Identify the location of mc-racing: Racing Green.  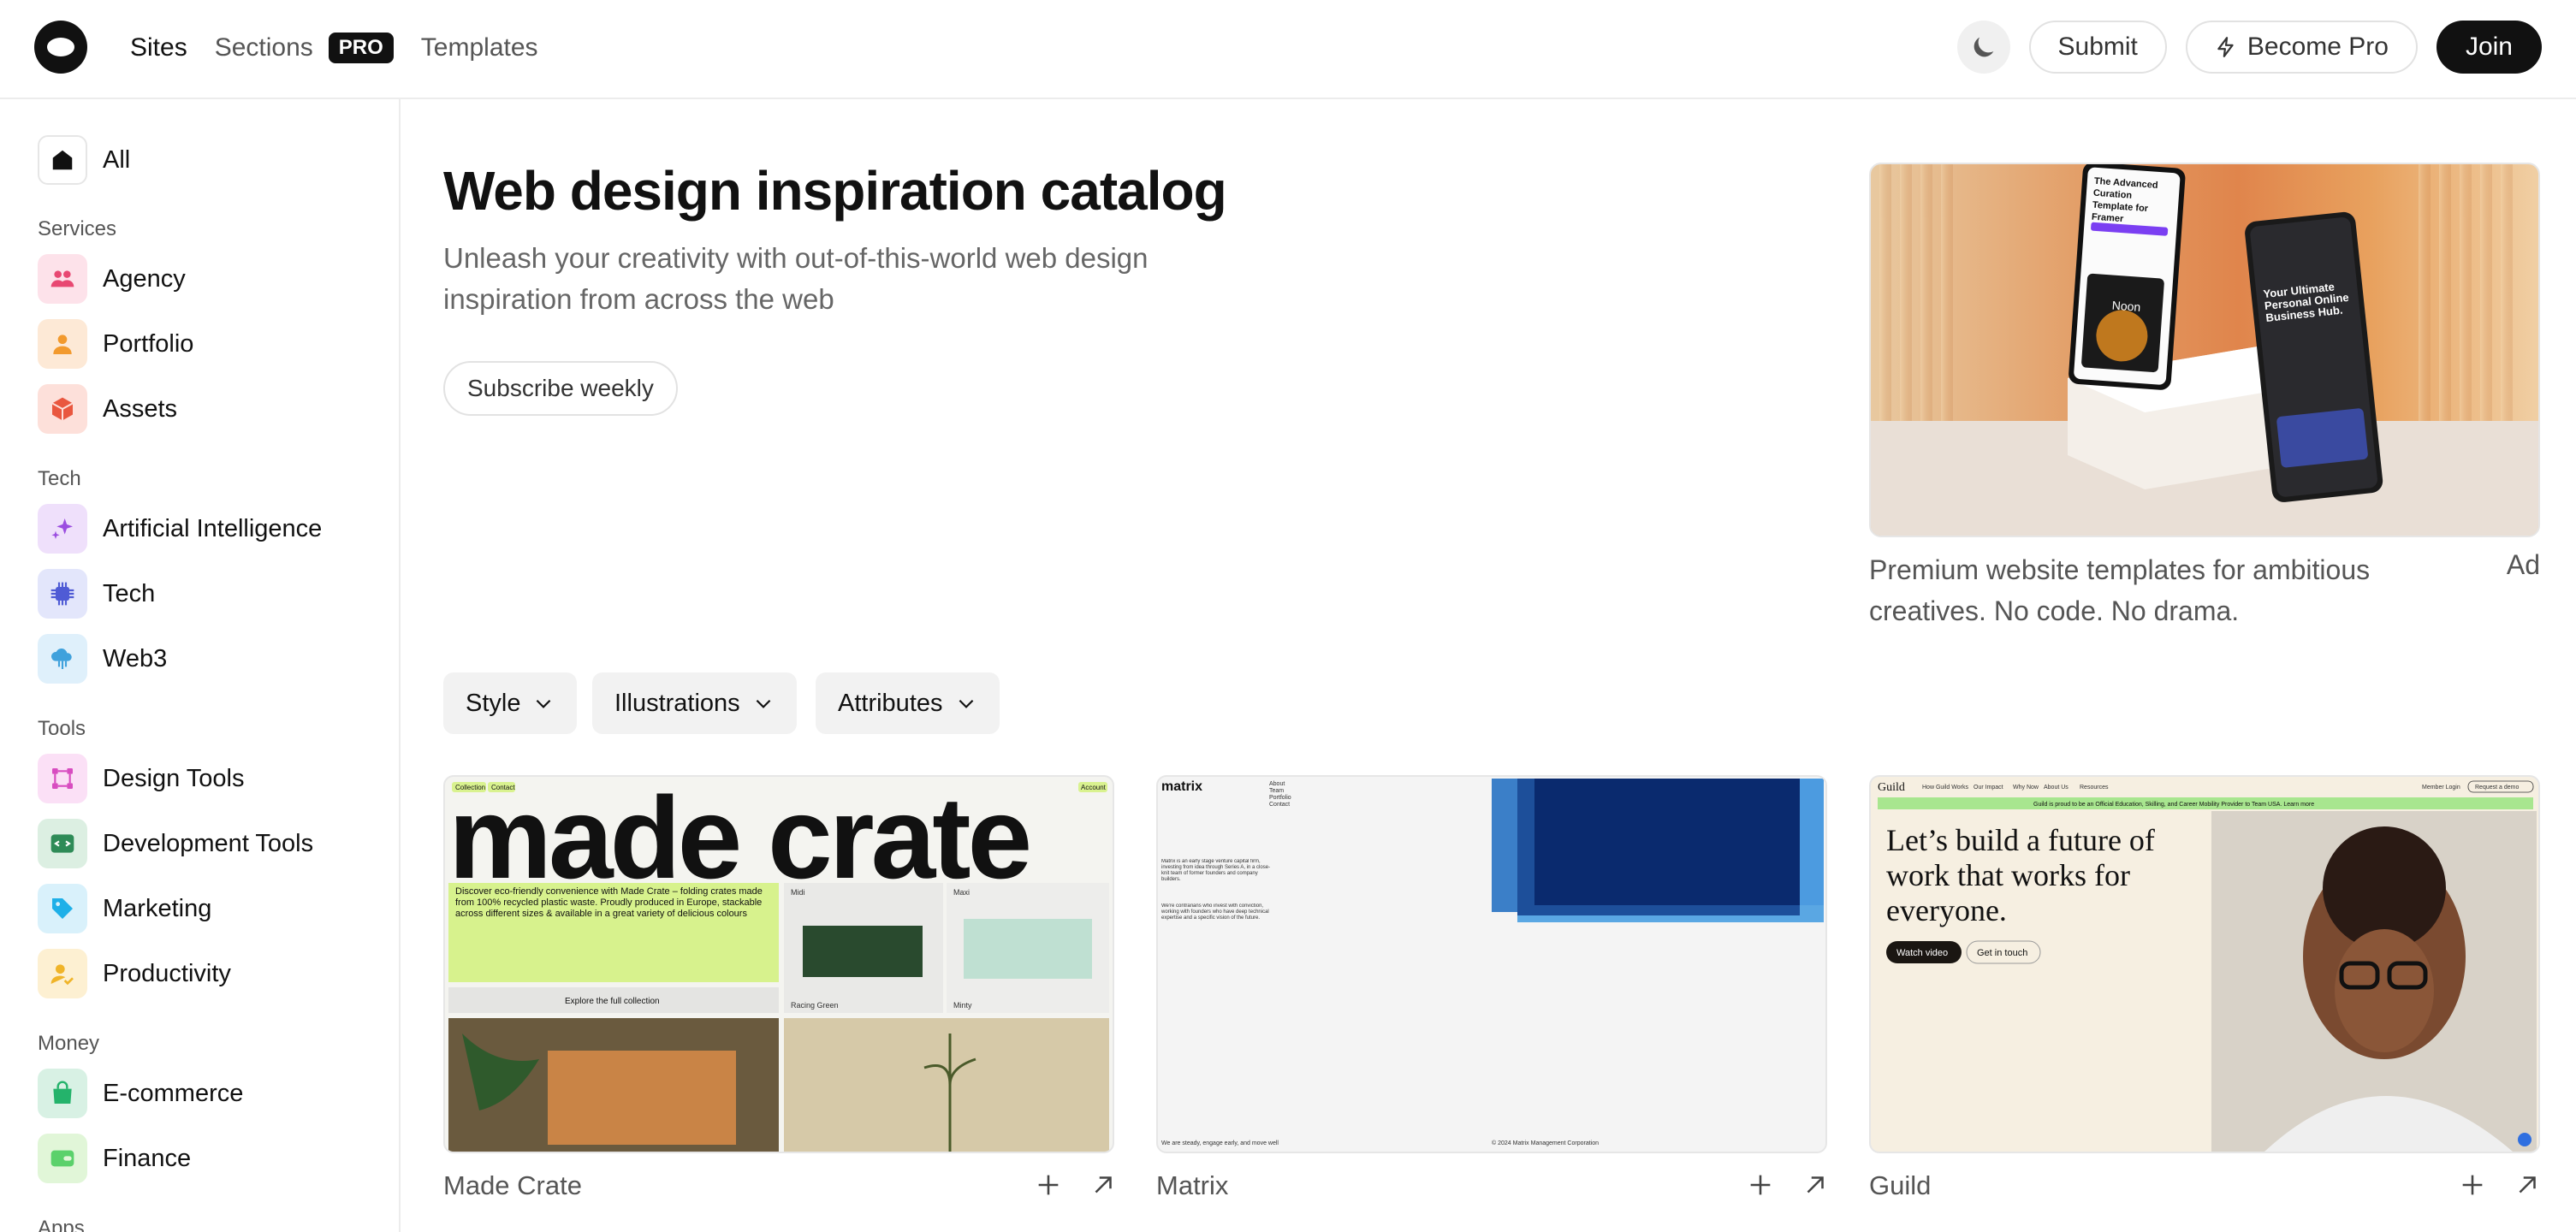
(815, 1005).